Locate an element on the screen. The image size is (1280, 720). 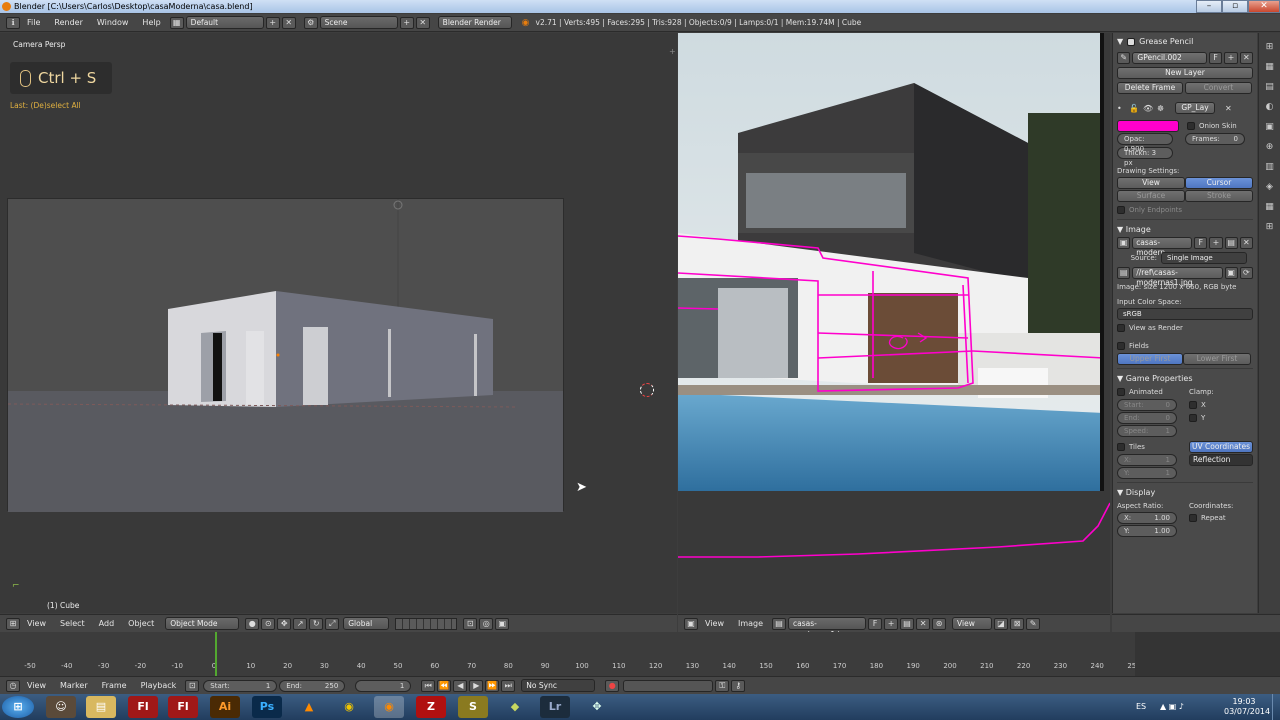
layout-add-icon: + is located at coordinates (272, 22).